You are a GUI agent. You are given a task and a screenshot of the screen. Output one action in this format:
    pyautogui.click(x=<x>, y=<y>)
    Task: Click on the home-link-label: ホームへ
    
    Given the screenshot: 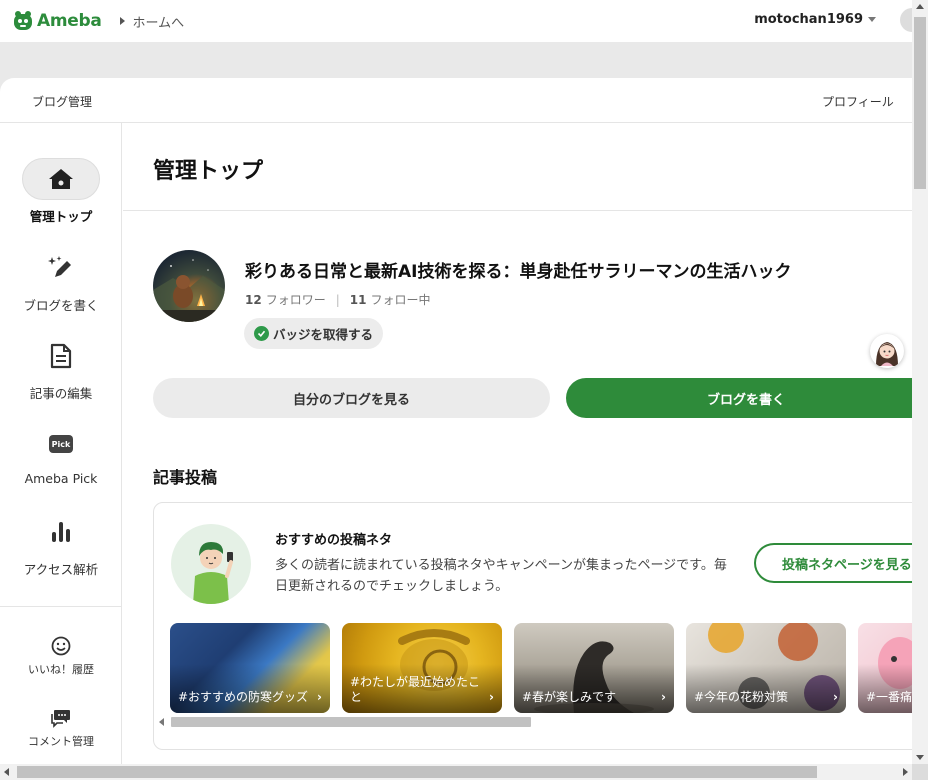 What is the action you would take?
    pyautogui.click(x=158, y=23)
    